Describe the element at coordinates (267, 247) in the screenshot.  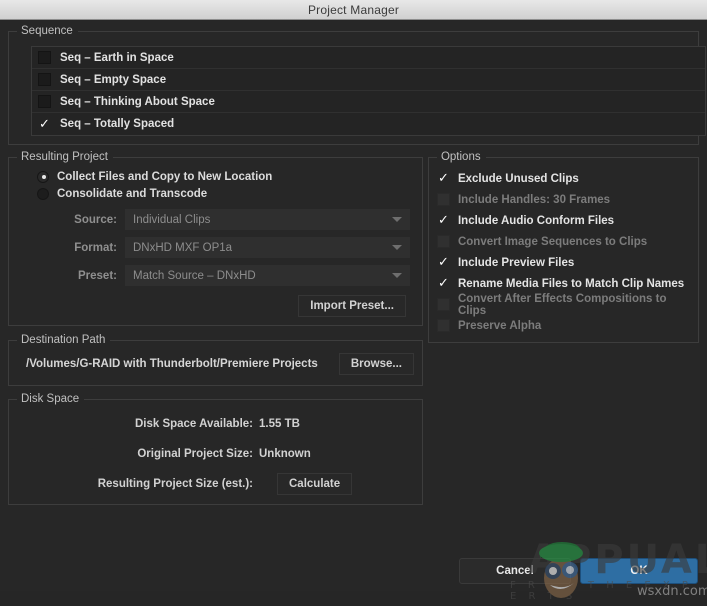
I see `format-dropdown: DNxHD MXF OP1a` at that location.